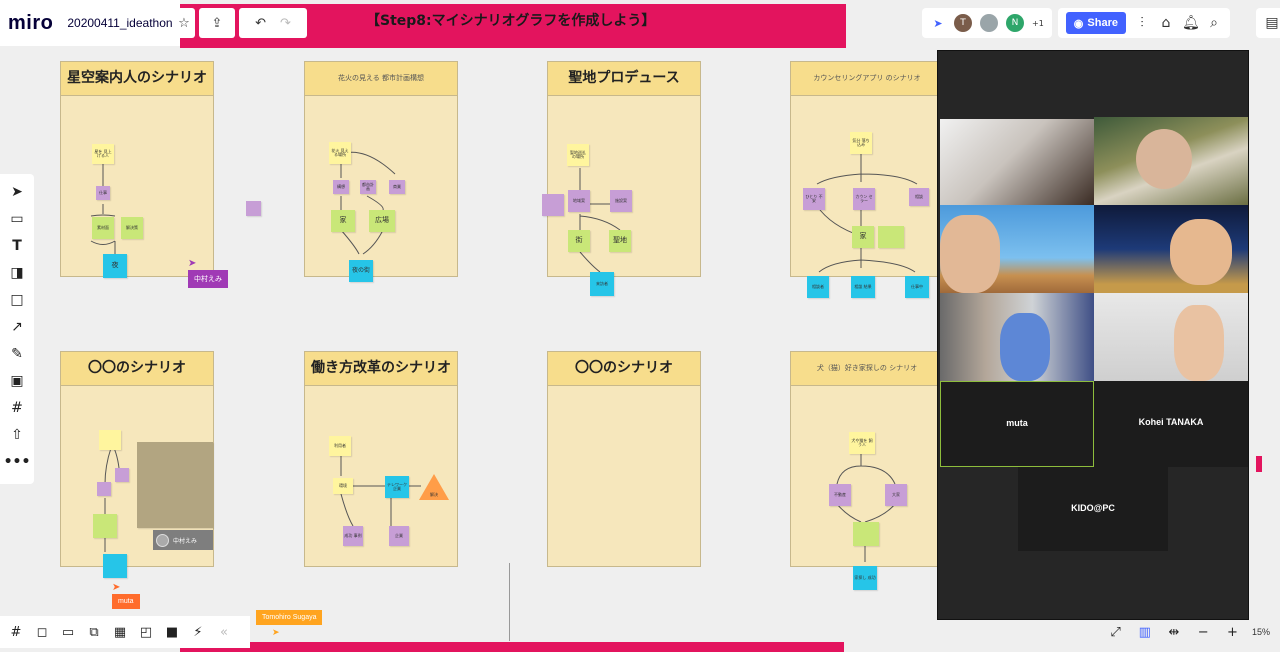  What do you see at coordinates (30, 23) in the screenshot?
I see `miro-logo: miro` at bounding box center [30, 23].